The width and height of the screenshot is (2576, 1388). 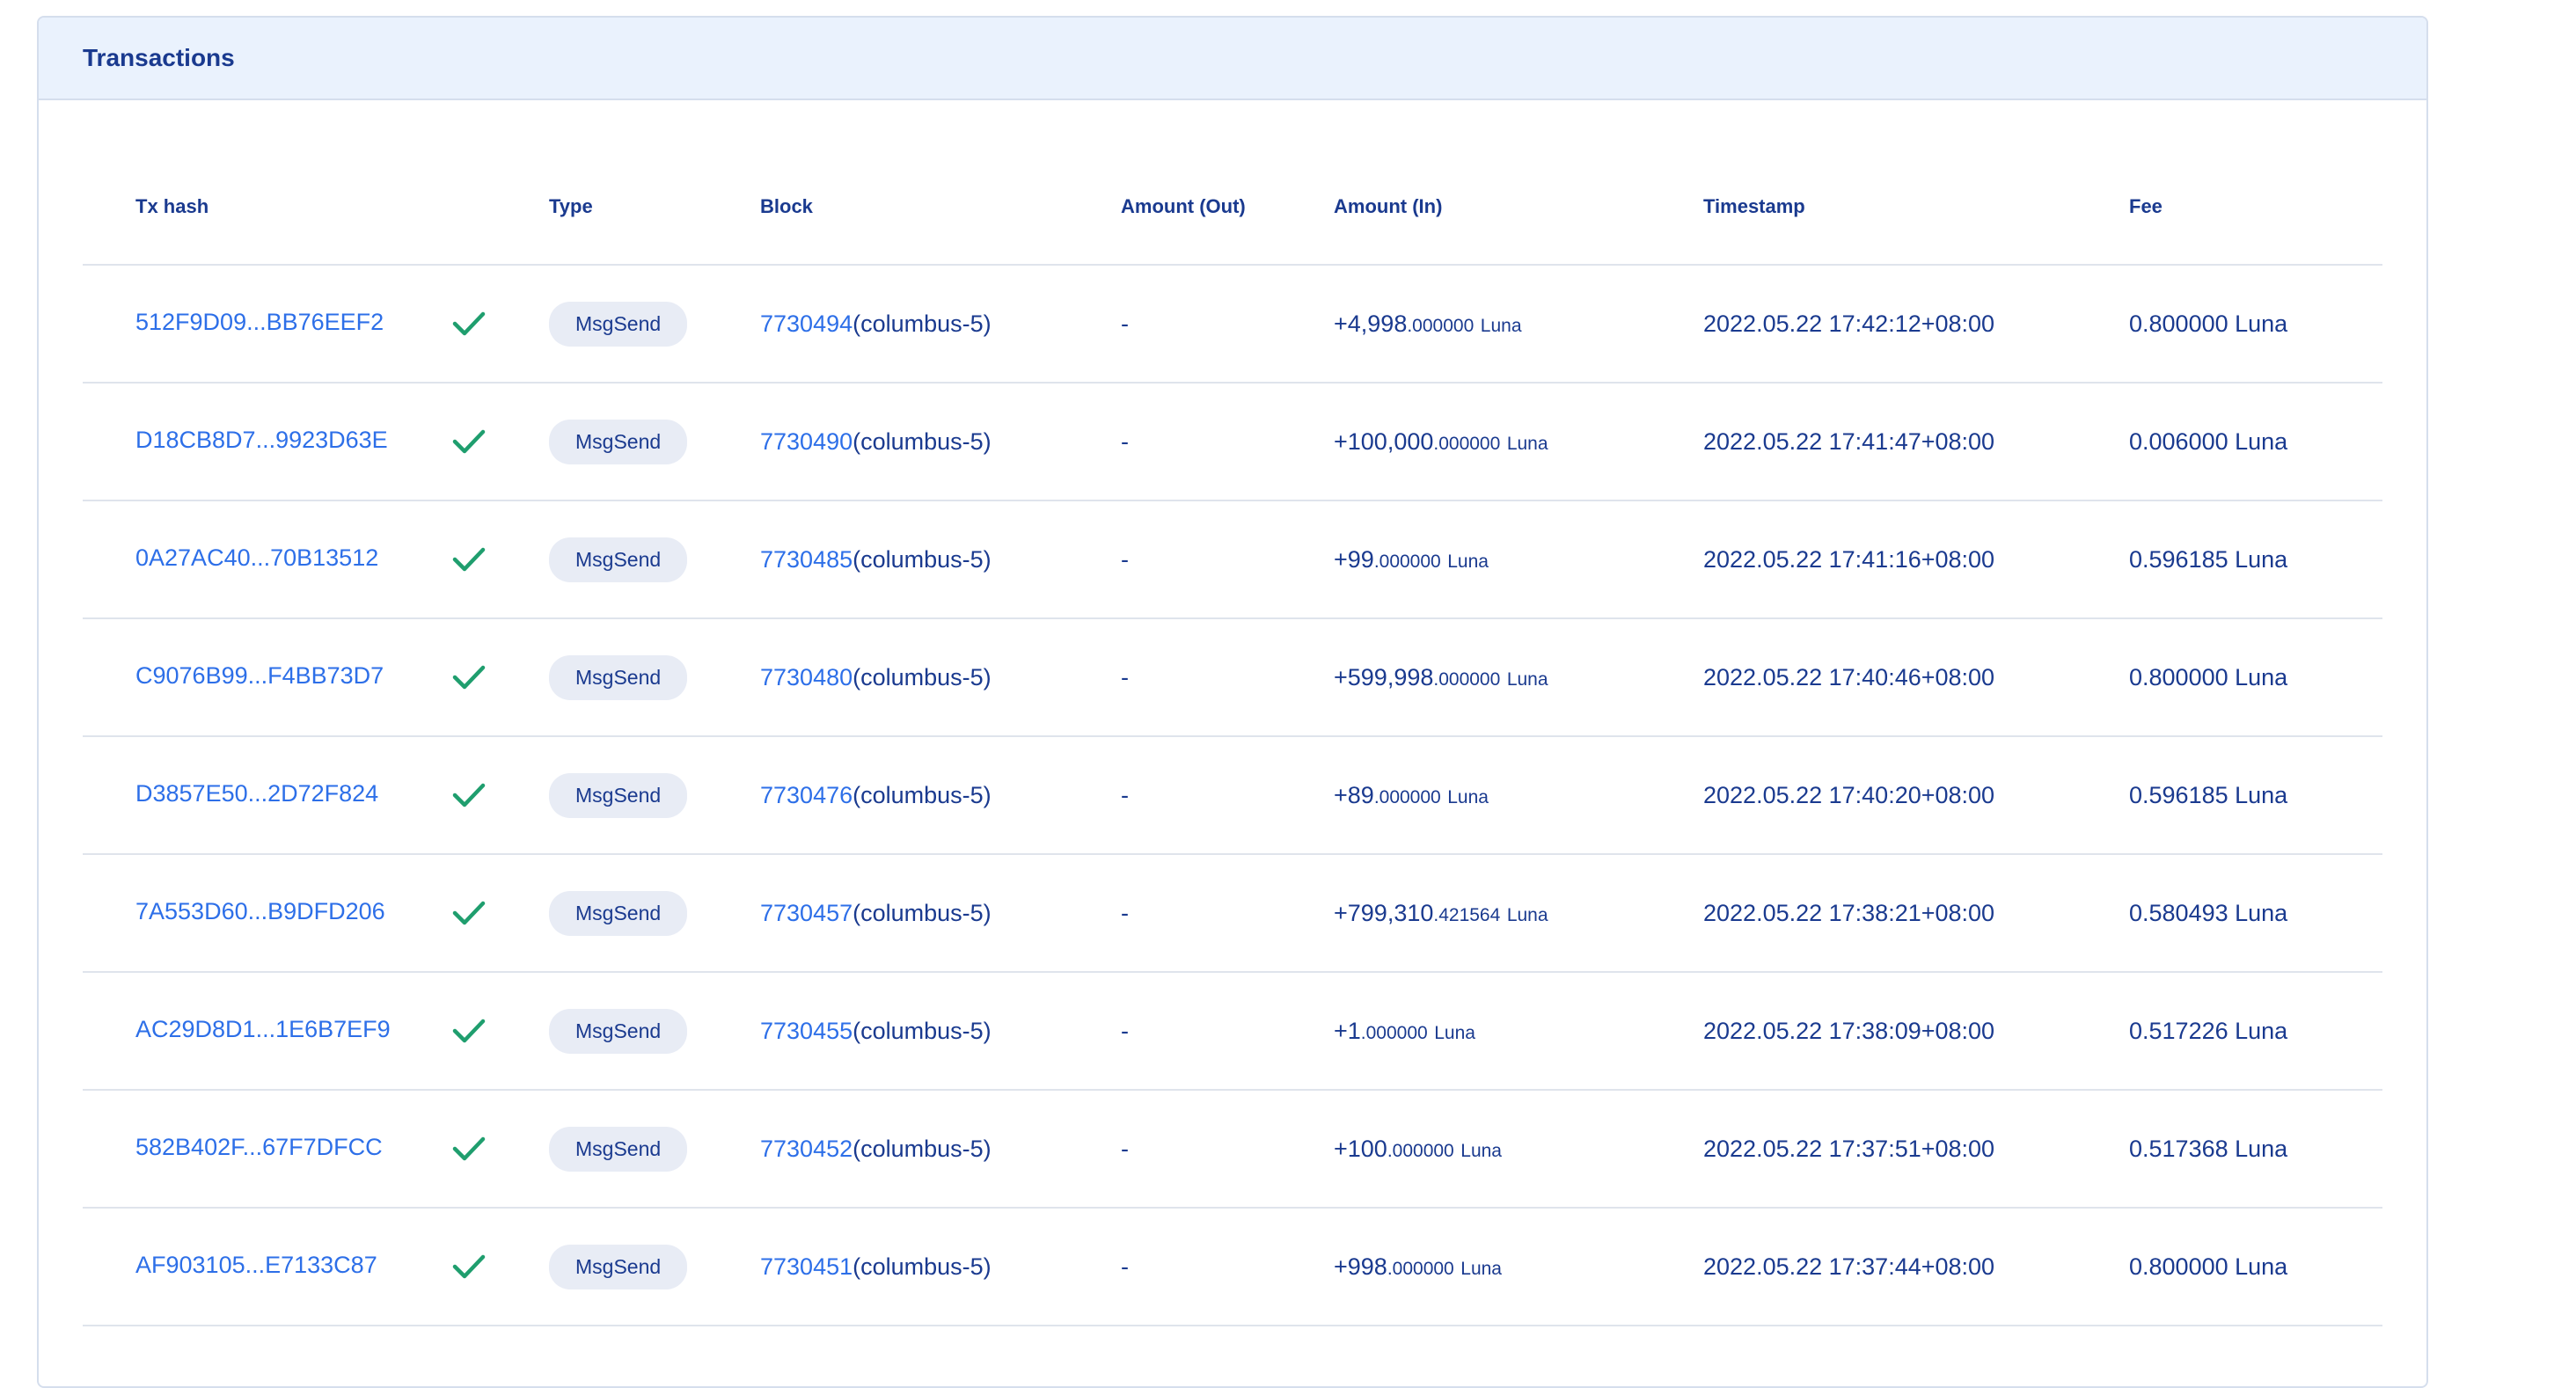 I want to click on timestamp-cell: 2022.05.22 17:41:47+08:00, so click(x=1916, y=442).